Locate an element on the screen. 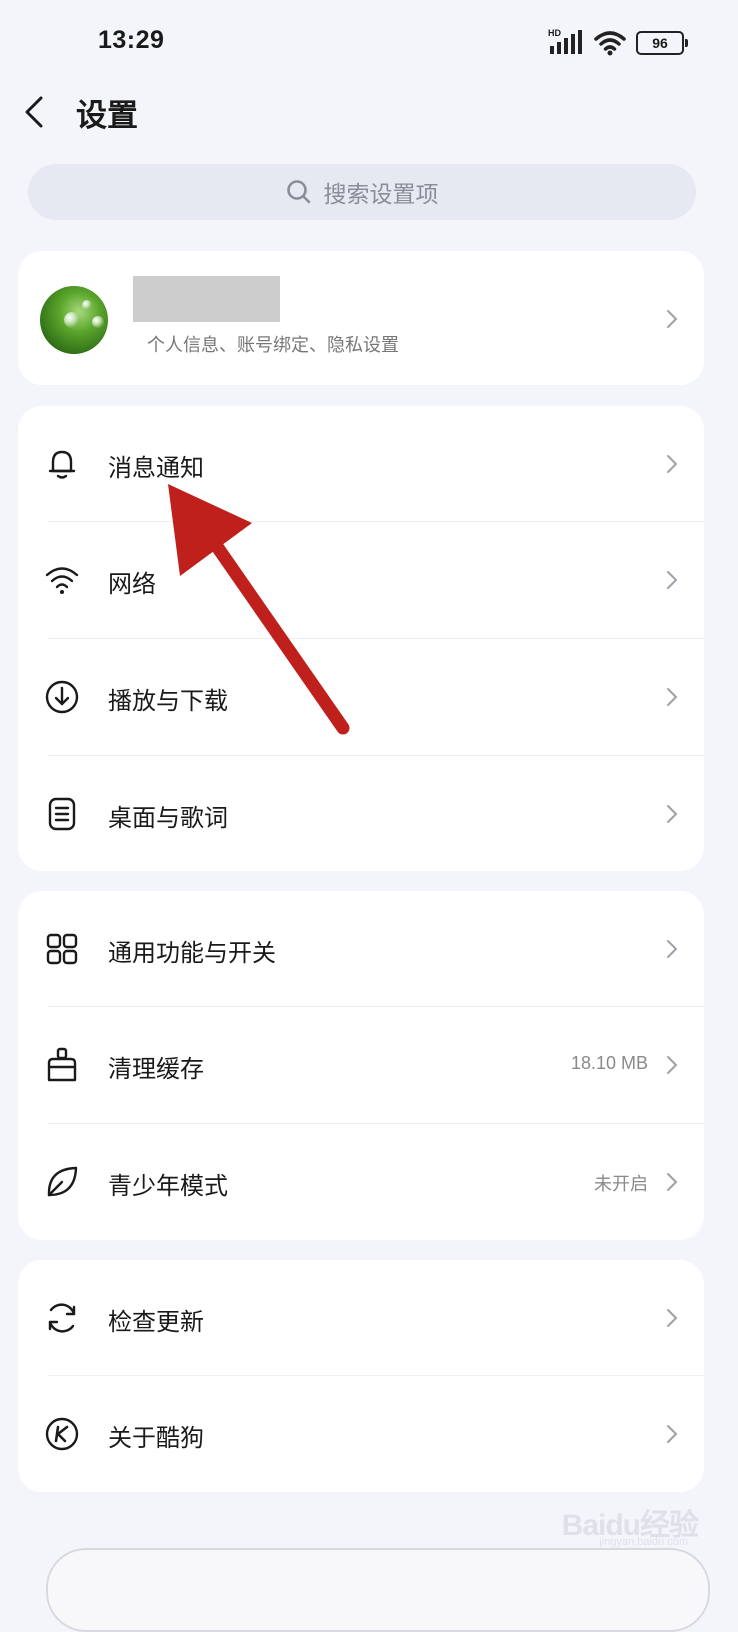  page-title: 设置 is located at coordinates (107, 116).